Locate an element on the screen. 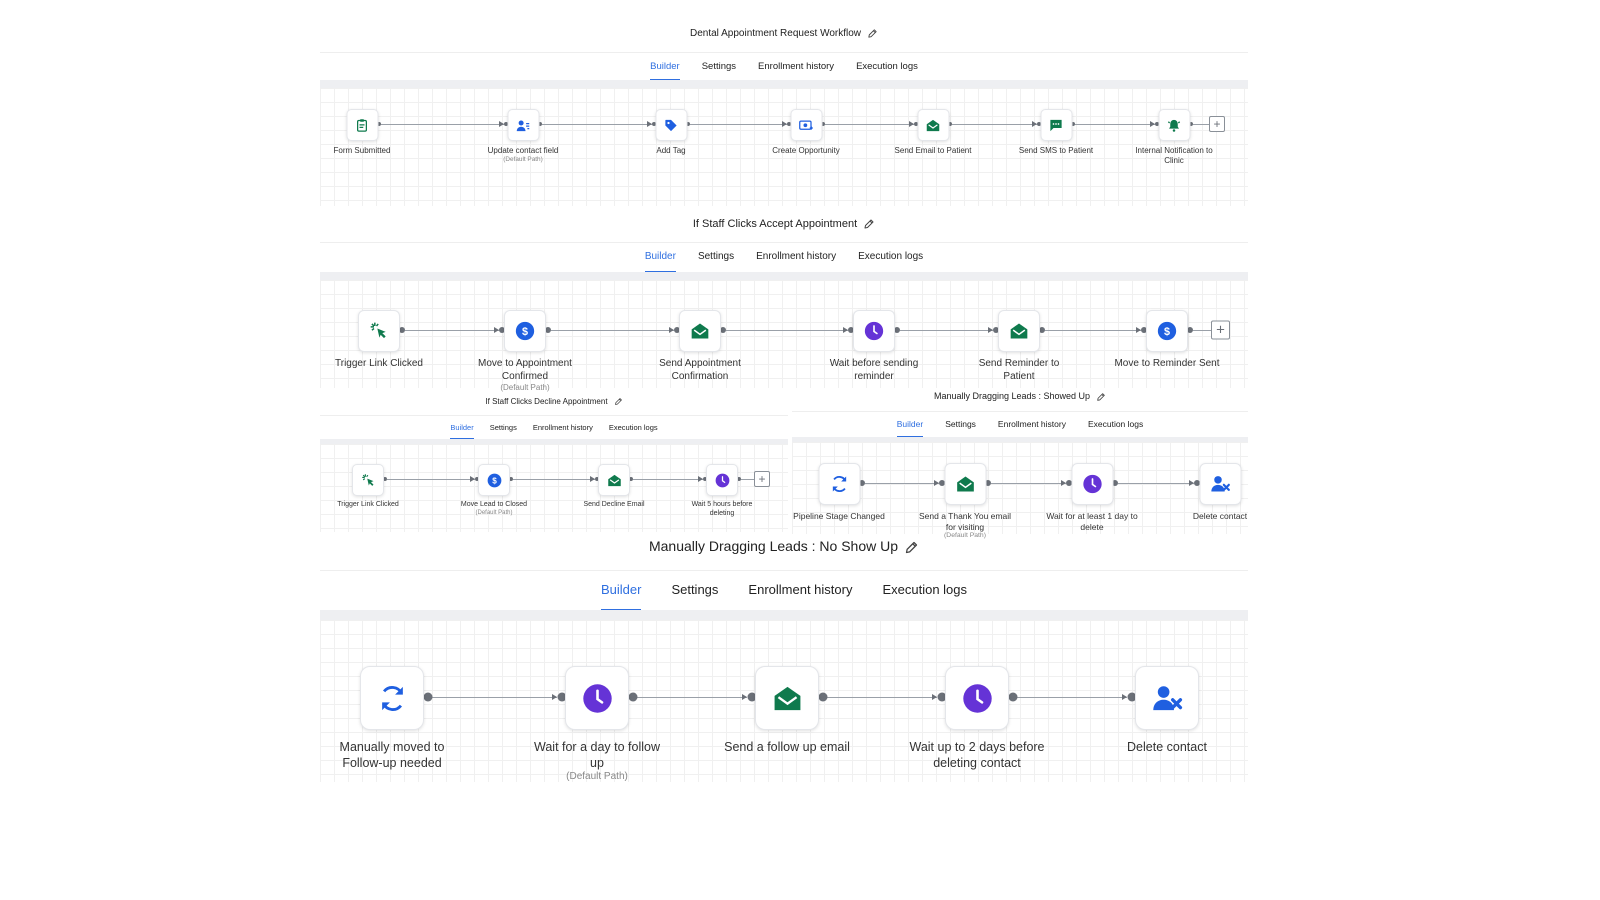 The image size is (1600, 900). workflow-title-text: Dental Appointment Request Workflow is located at coordinates (775, 34).